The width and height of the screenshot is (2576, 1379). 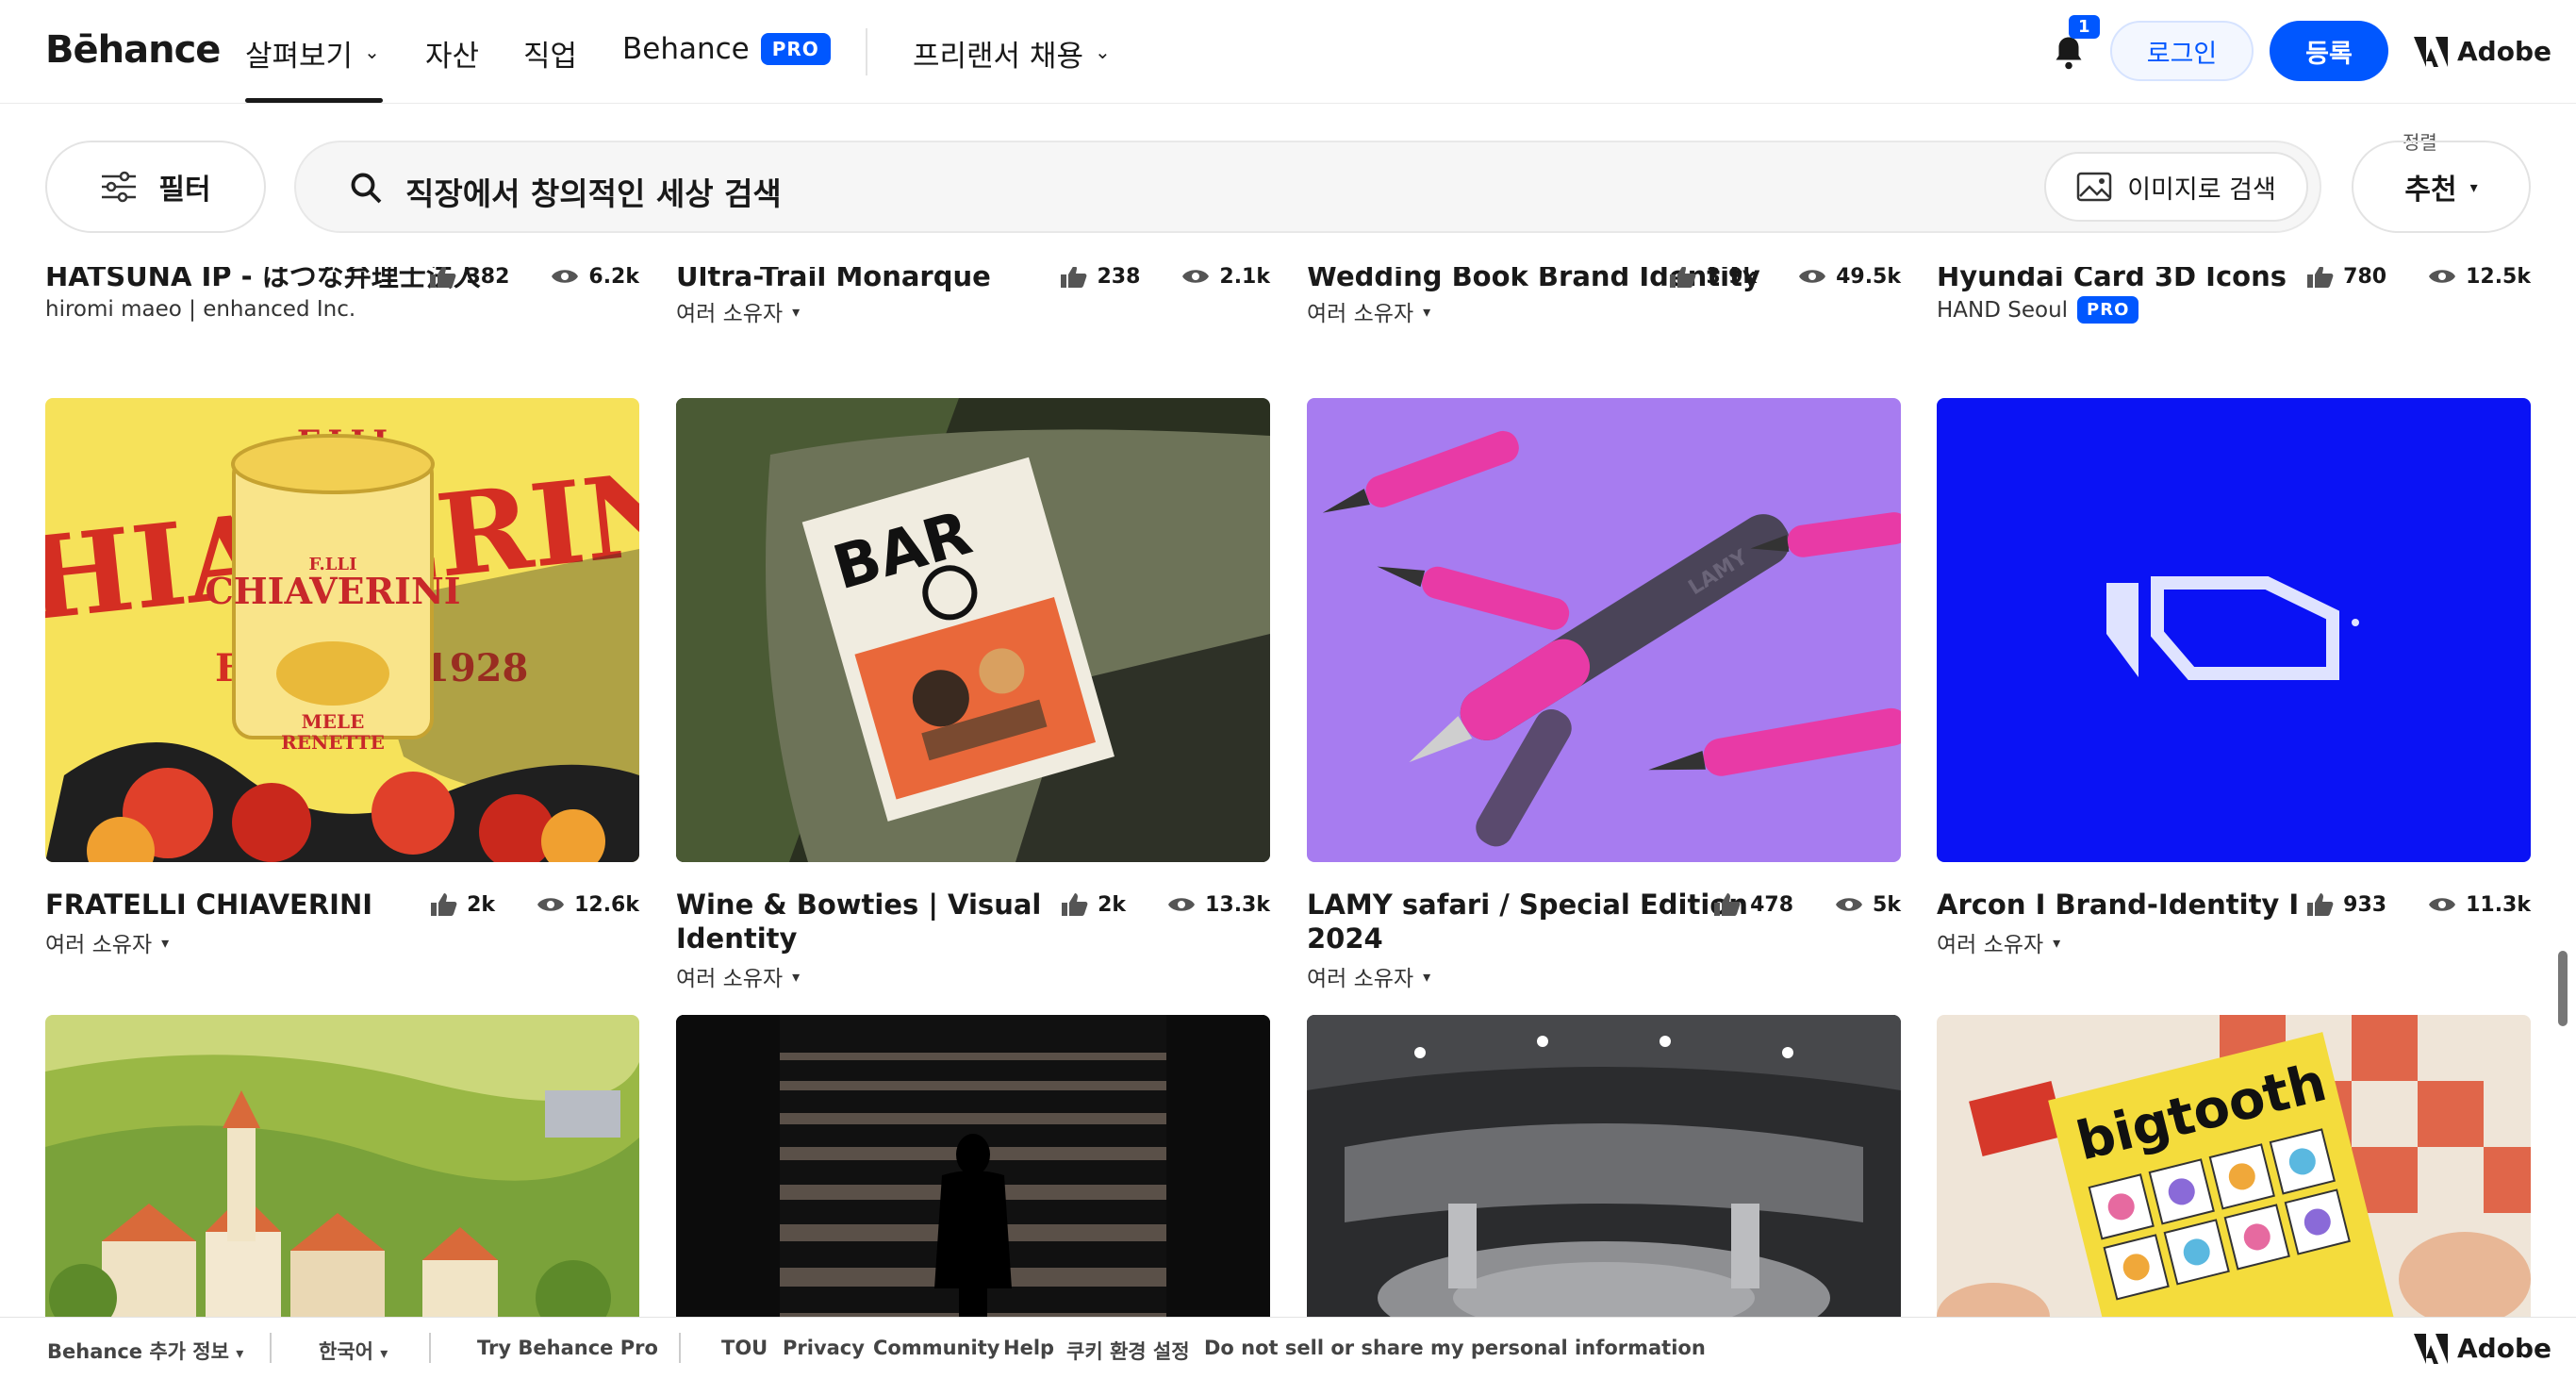 I want to click on footer-more-info-label: Behance 추가 정보, so click(x=138, y=1351).